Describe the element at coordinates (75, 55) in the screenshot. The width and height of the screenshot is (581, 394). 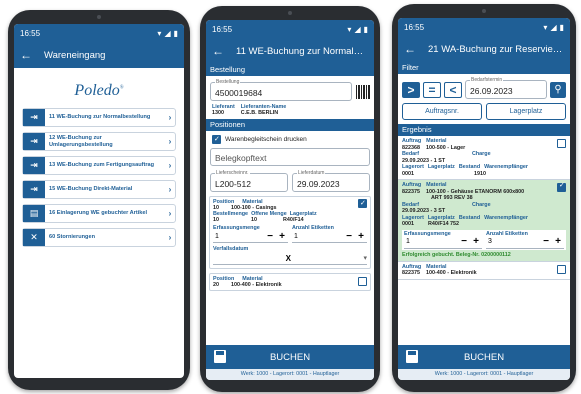
I see `page-title: Wareneingang` at that location.